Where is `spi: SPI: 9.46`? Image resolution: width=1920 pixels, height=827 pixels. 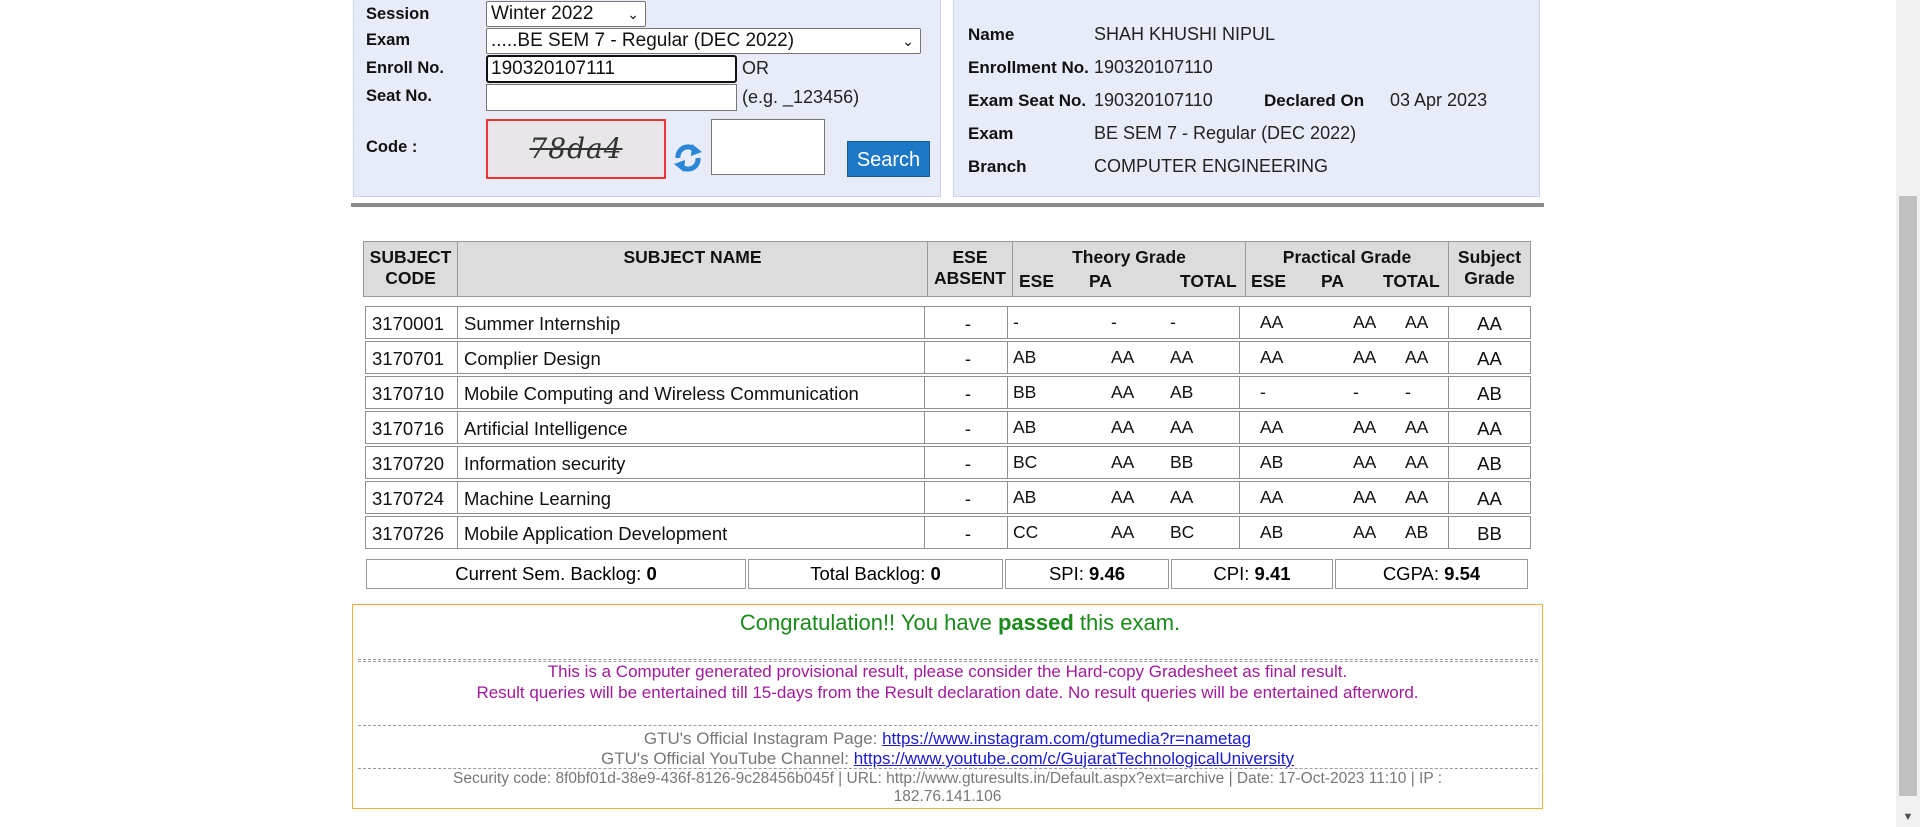
spi: SPI: 9.46 is located at coordinates (1087, 574).